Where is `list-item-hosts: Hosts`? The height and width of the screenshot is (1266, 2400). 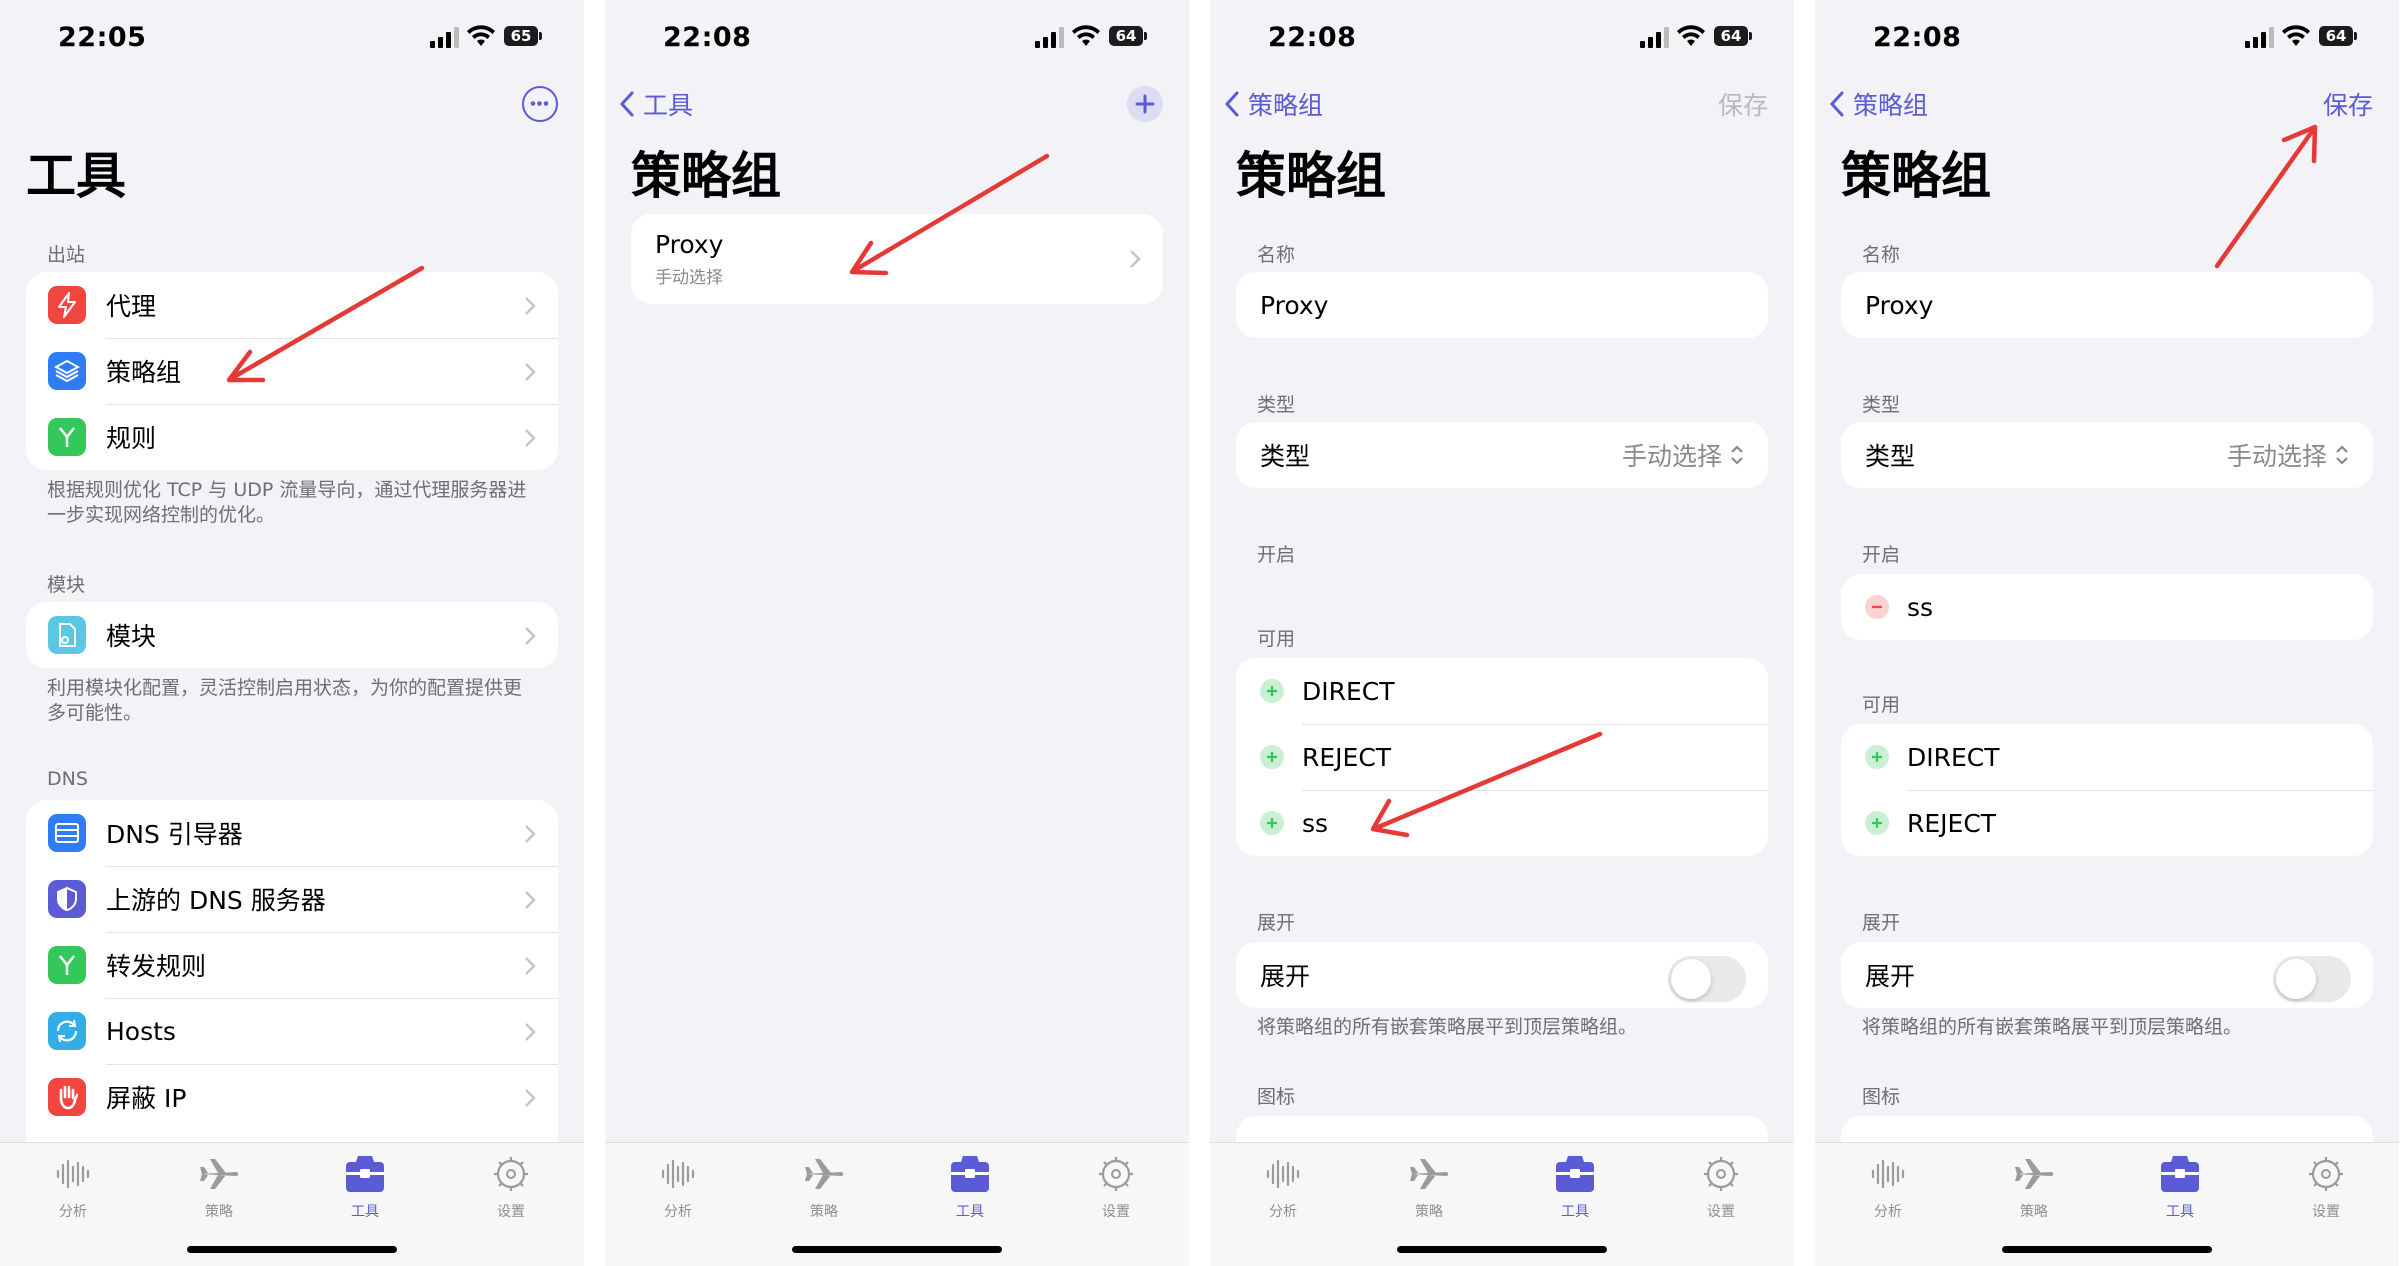 list-item-hosts: Hosts is located at coordinates (292, 1031).